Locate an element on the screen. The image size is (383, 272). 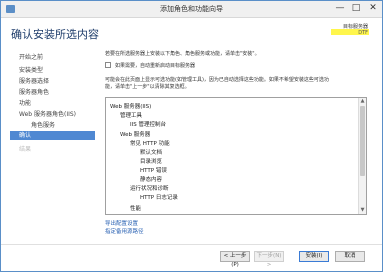
list-item: IIS 管理控制台 is located at coordinates (148, 125).